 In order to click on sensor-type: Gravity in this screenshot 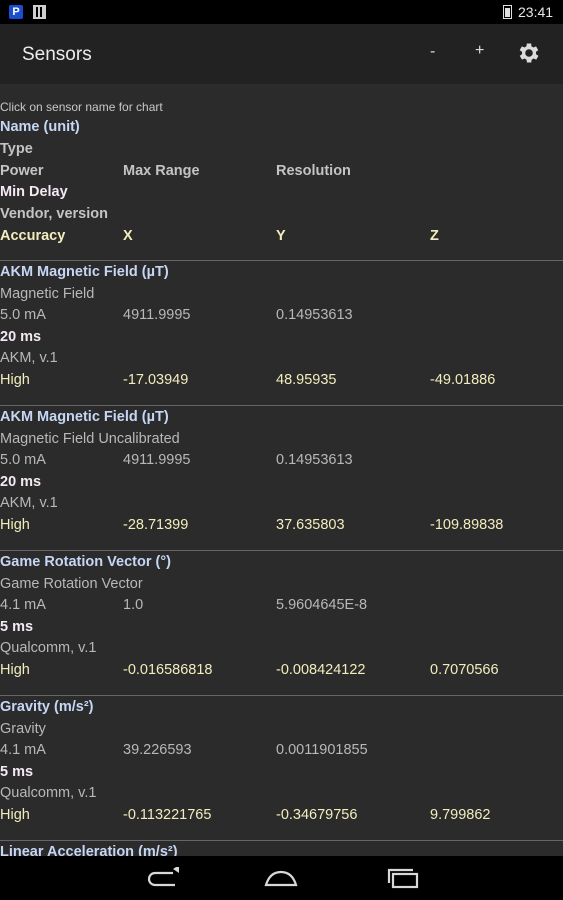, I will do `click(23, 729)`.